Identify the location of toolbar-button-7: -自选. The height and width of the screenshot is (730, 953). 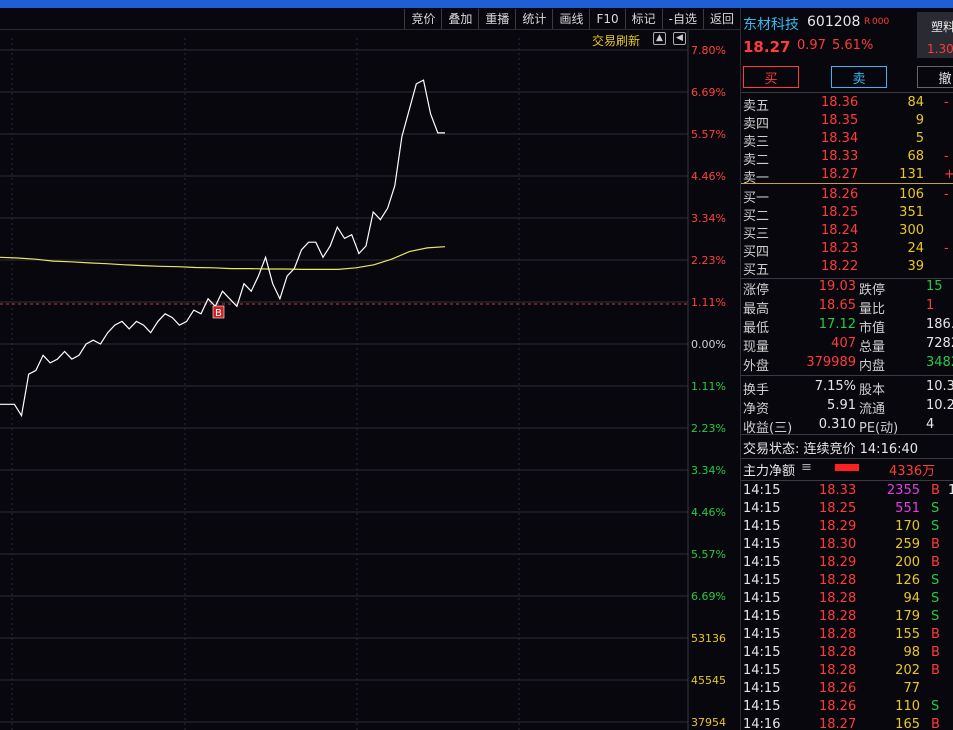
(682, 18).